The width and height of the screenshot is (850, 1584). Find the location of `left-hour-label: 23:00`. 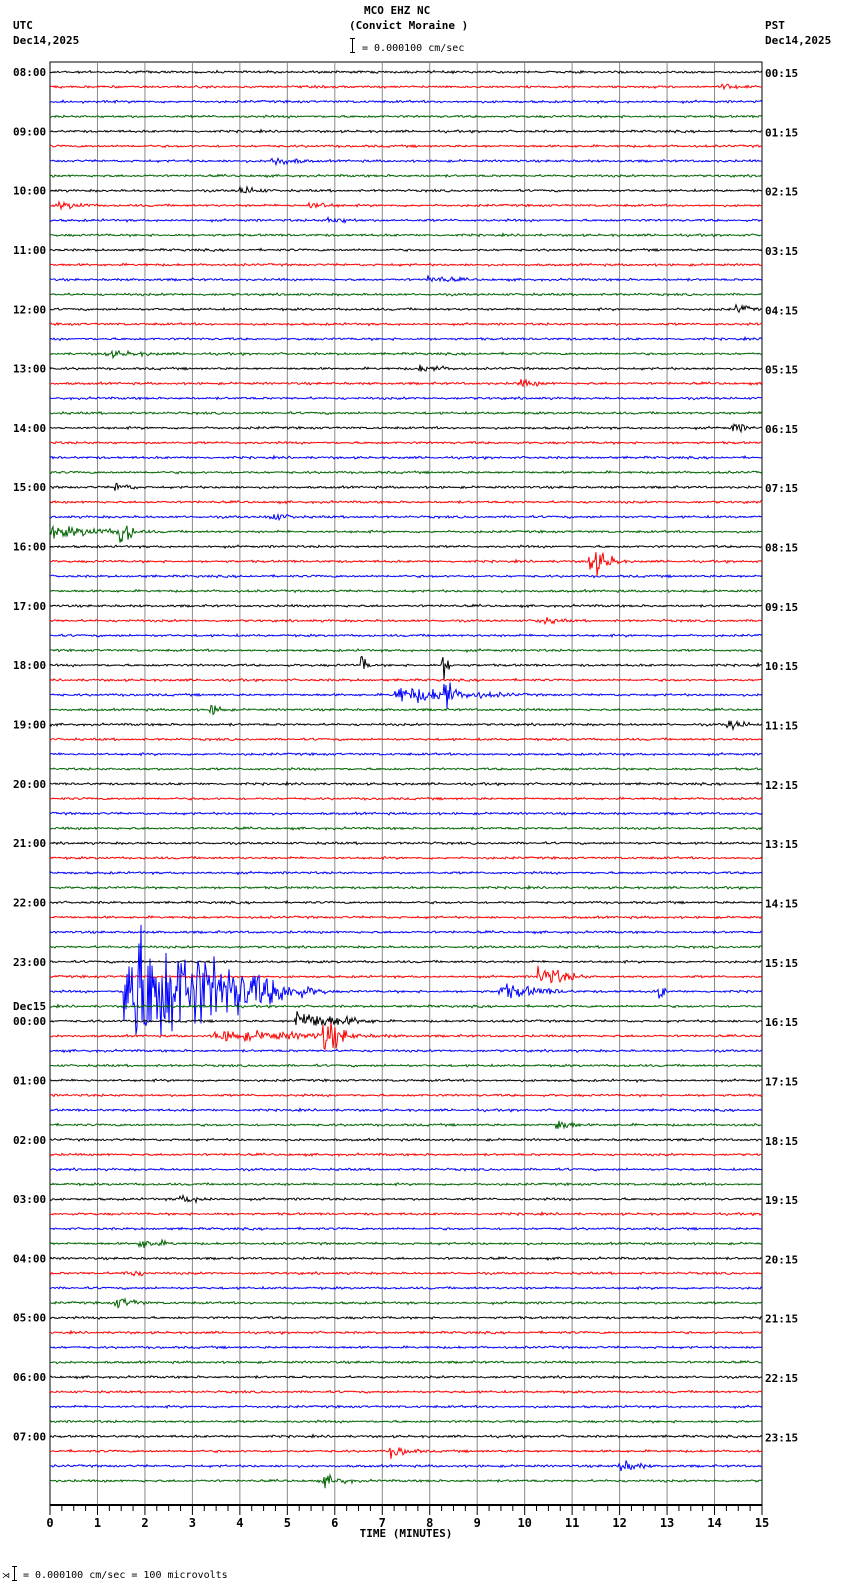

left-hour-label: 23:00 is located at coordinates (29, 962).